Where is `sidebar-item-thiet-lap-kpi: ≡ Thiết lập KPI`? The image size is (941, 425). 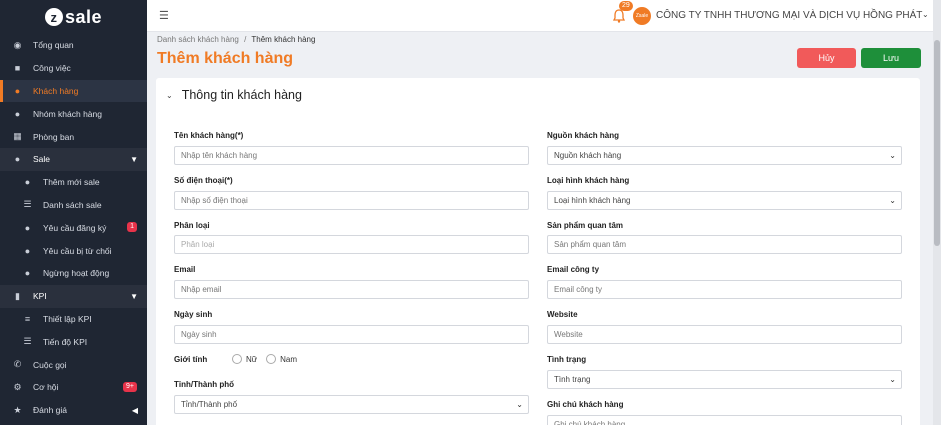
sidebar-item-thiet-lap-kpi: ≡ Thiết lập KPI is located at coordinates (73, 319).